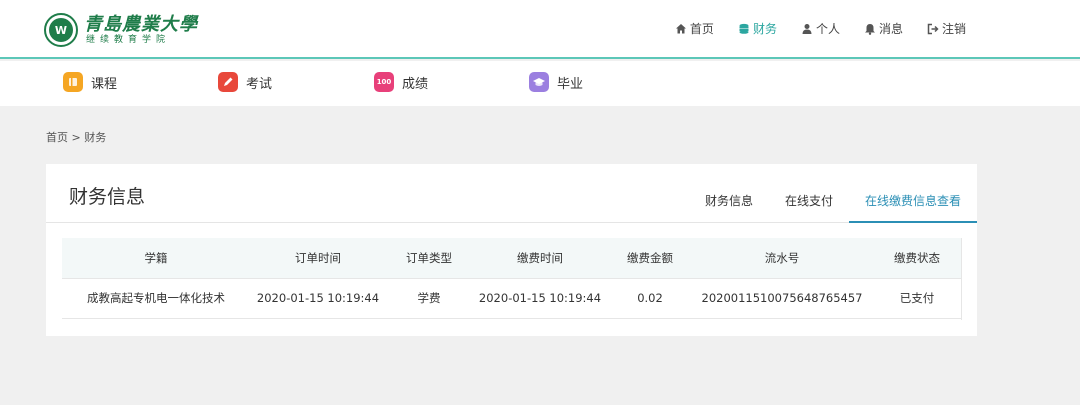 The width and height of the screenshot is (1080, 405). I want to click on user-icon, so click(807, 29).